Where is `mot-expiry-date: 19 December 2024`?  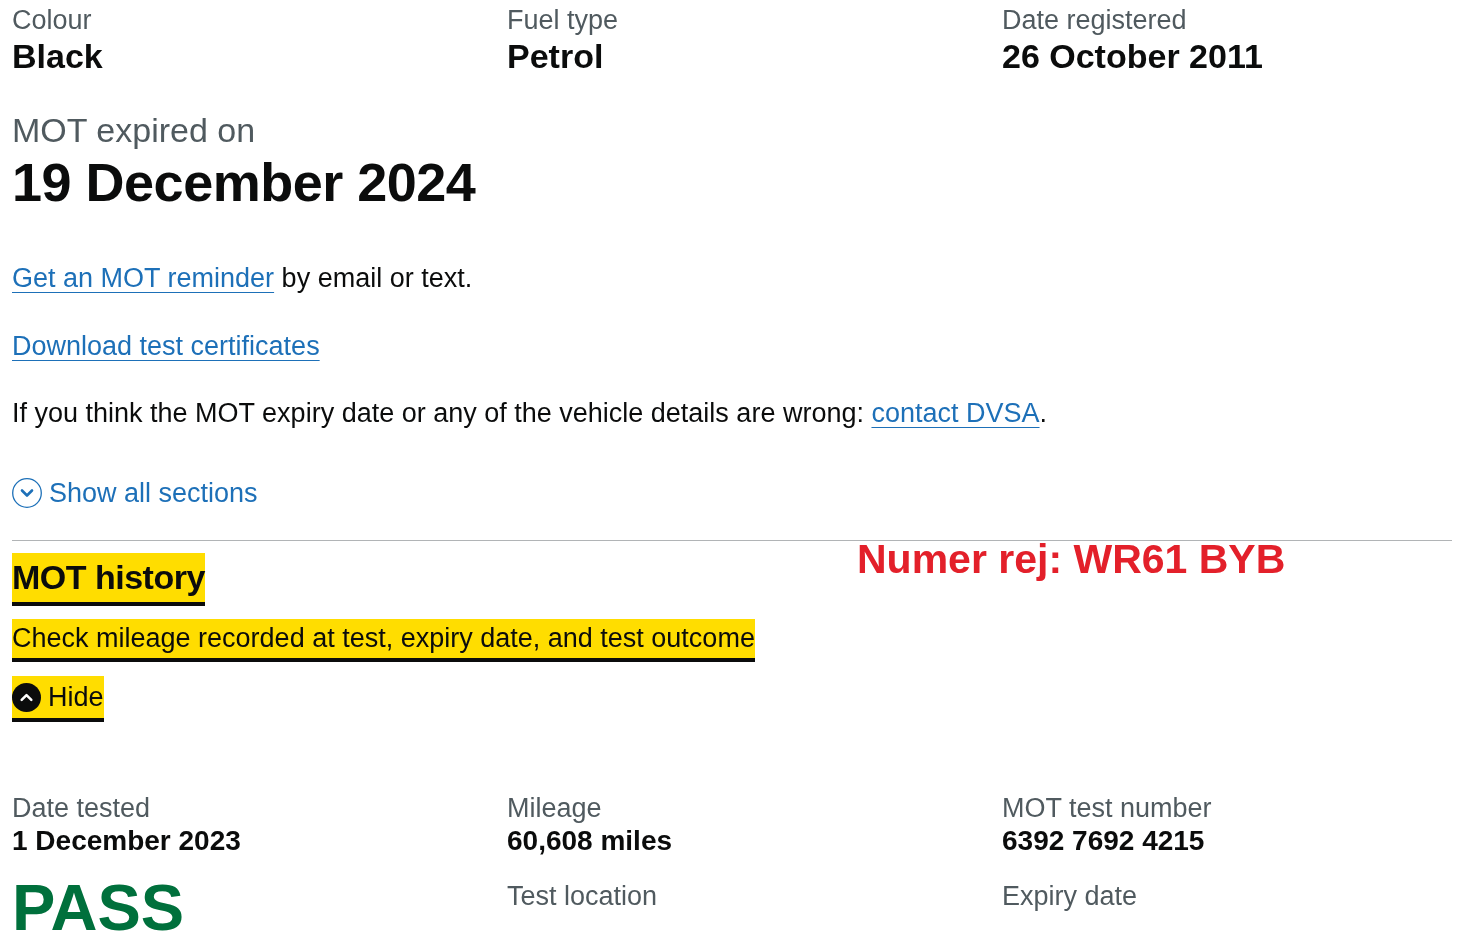
mot-expiry-date: 19 December 2024 is located at coordinates (244, 182).